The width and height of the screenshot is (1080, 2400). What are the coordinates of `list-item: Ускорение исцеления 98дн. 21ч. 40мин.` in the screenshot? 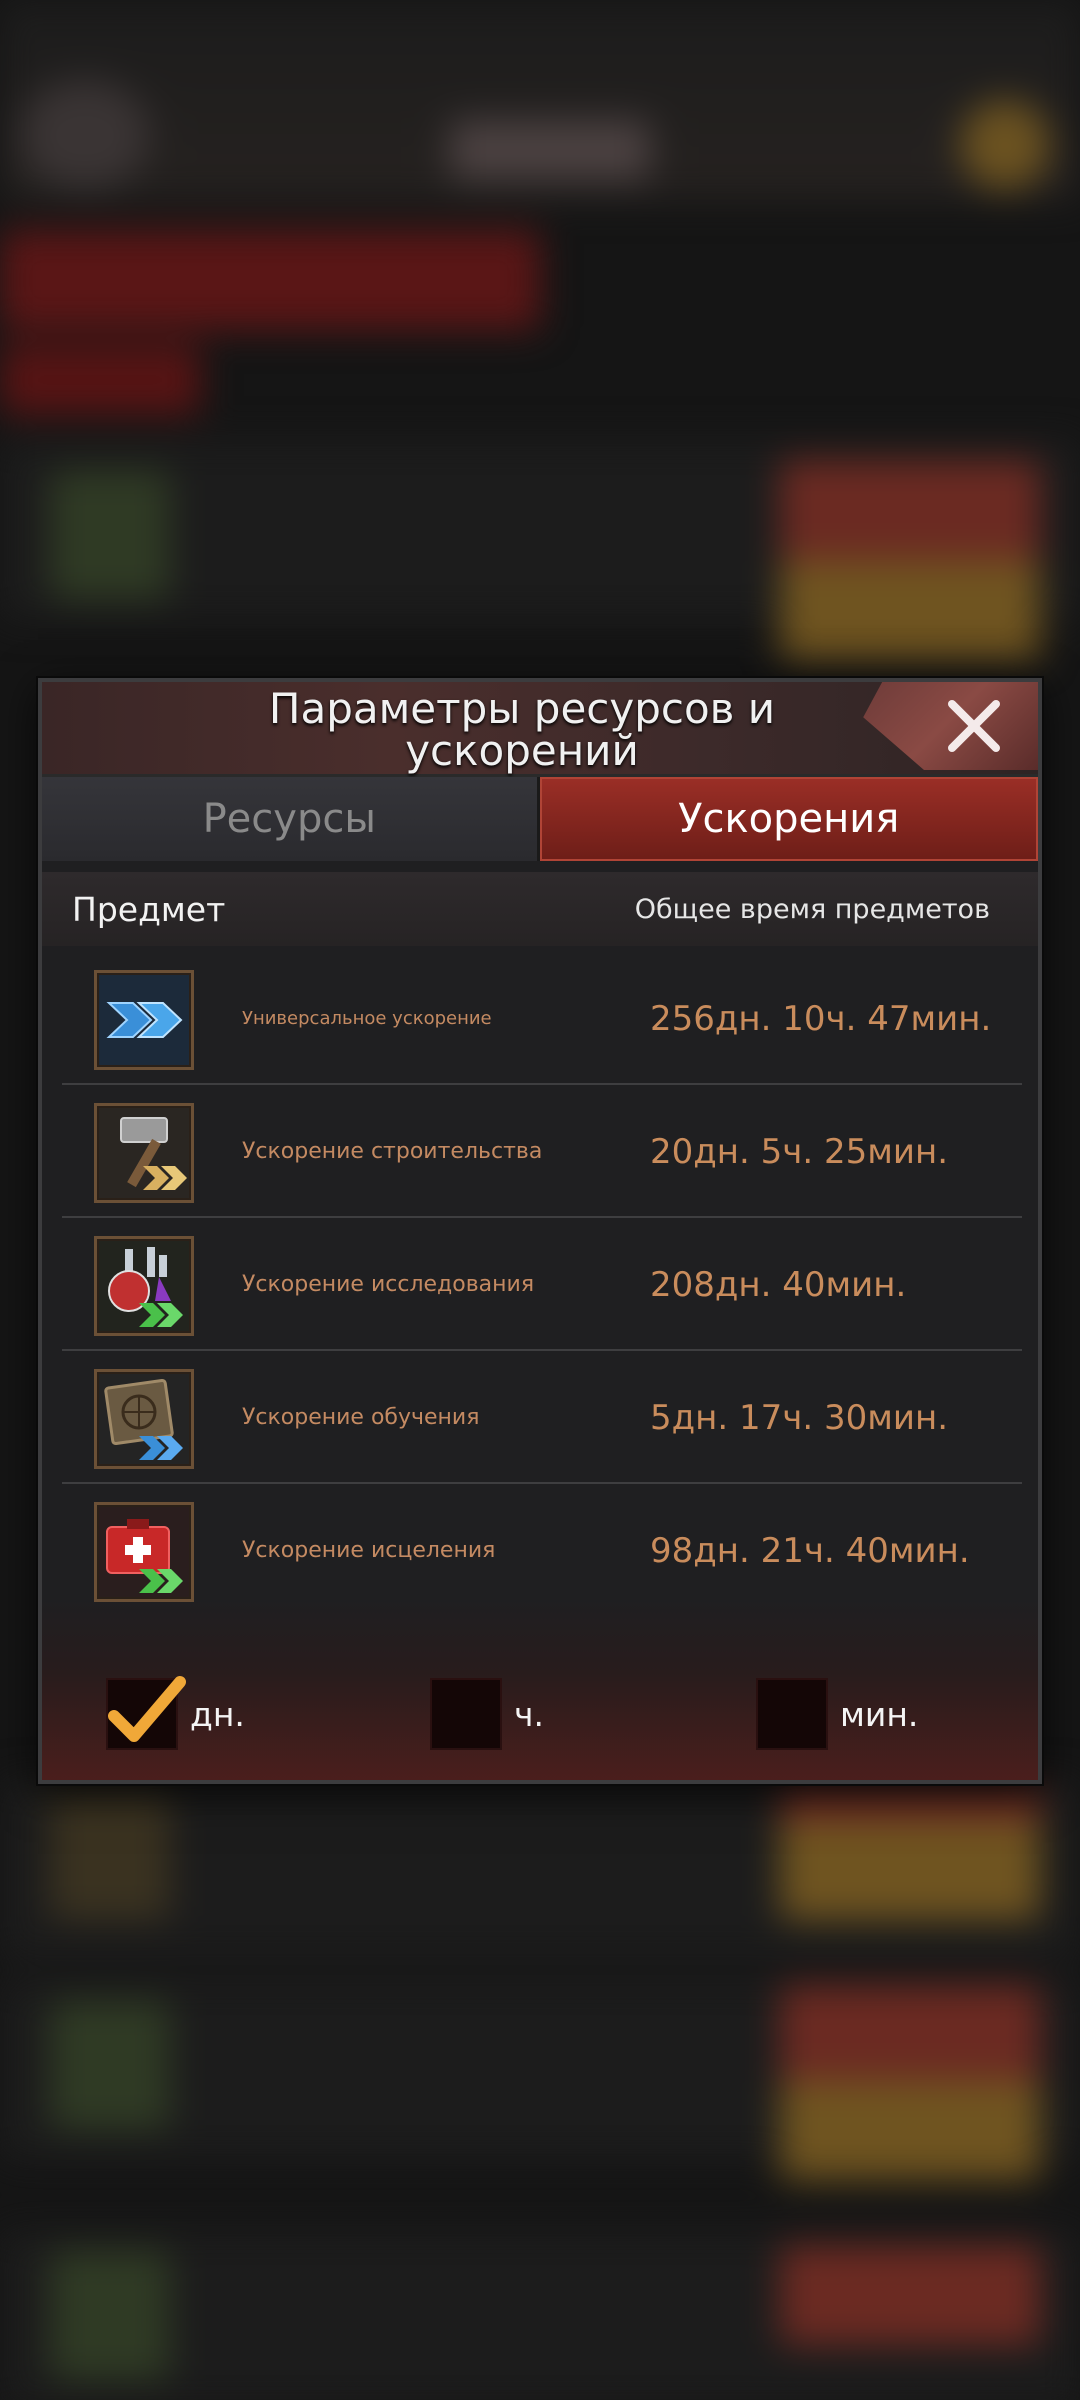 It's located at (542, 1550).